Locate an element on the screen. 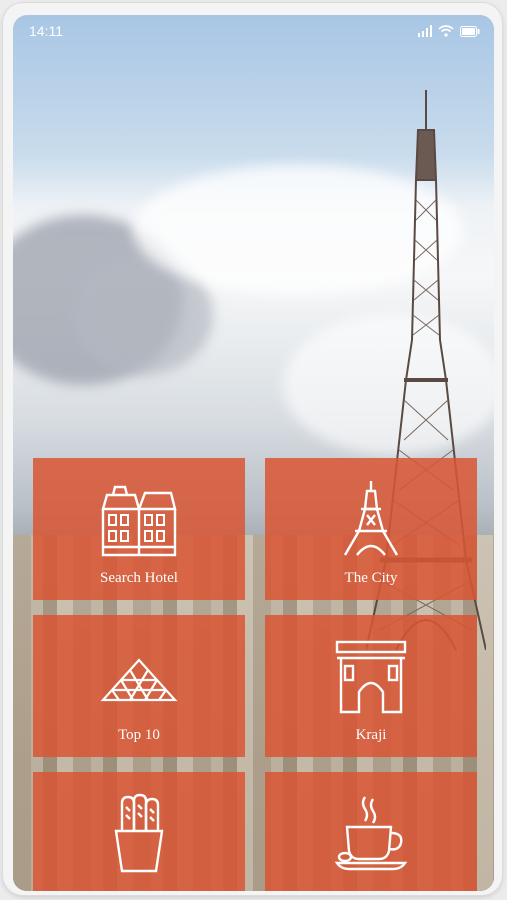 This screenshot has width=507, height=900. tile-search-hotel: Search Hotel is located at coordinates (139, 529).